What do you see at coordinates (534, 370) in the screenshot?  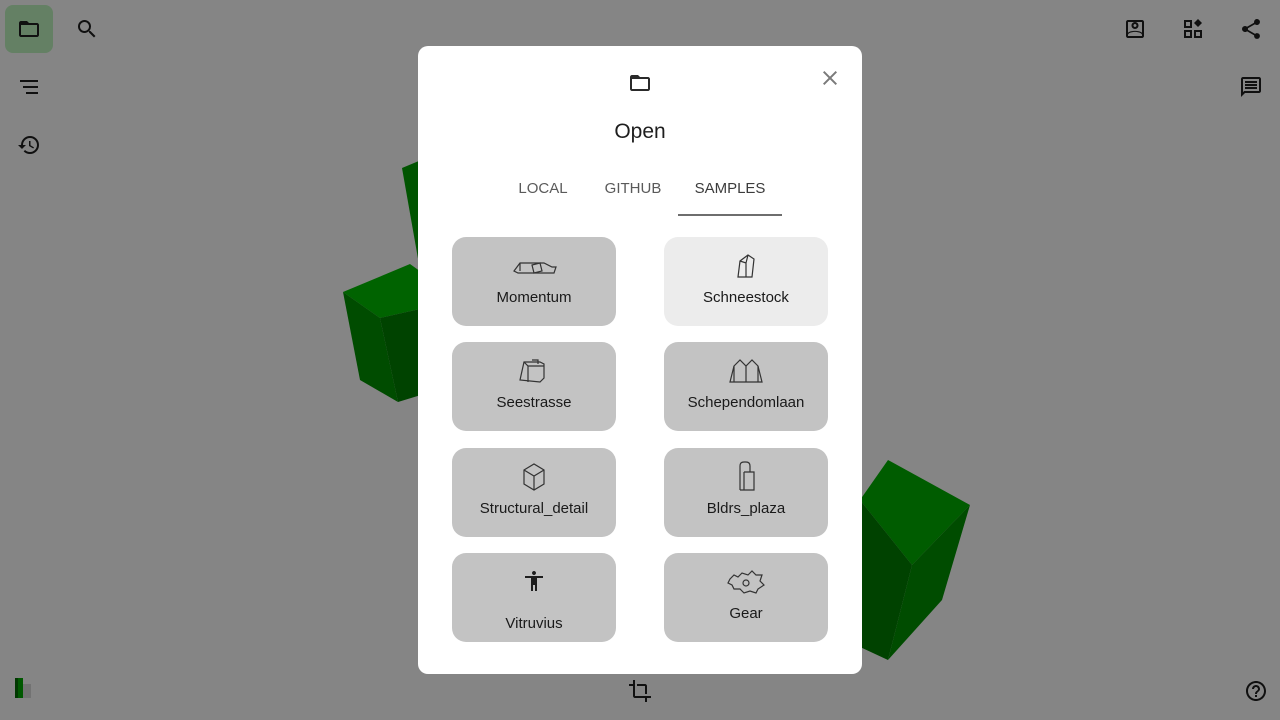 I see `seestrasse-model-icon` at bounding box center [534, 370].